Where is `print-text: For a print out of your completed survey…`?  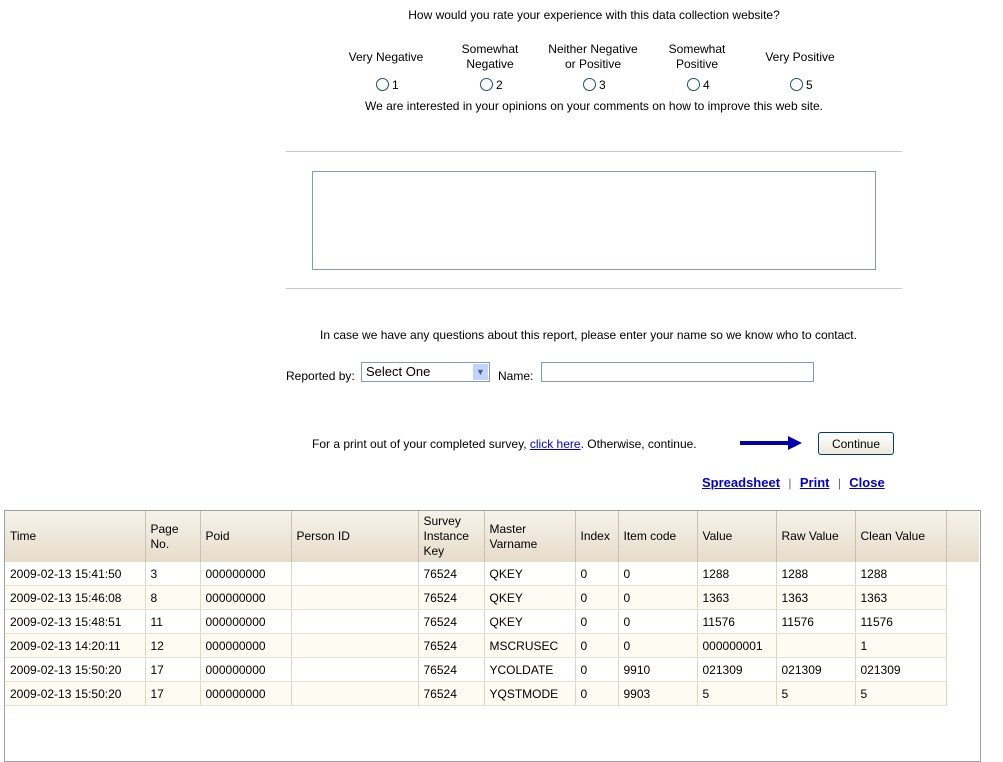 print-text: For a print out of your completed survey… is located at coordinates (421, 444).